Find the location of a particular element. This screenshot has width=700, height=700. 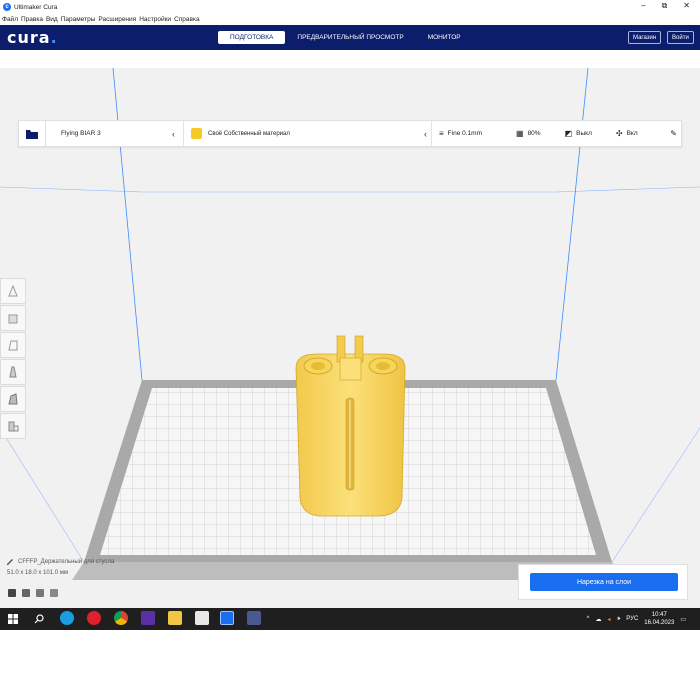

edge-browser-icon is located at coordinates (67, 618).